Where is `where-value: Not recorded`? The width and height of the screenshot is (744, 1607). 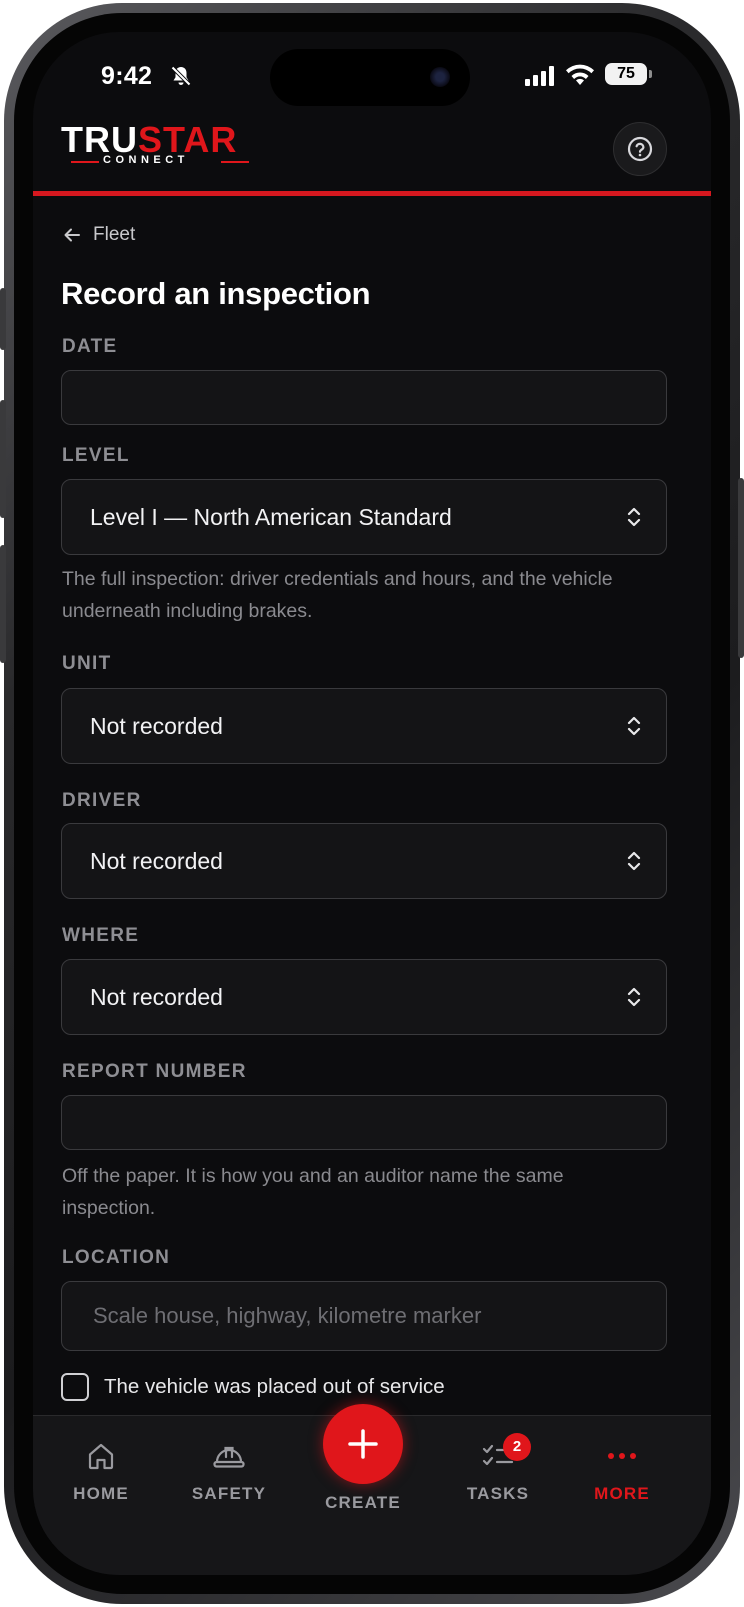 where-value: Not recorded is located at coordinates (156, 997).